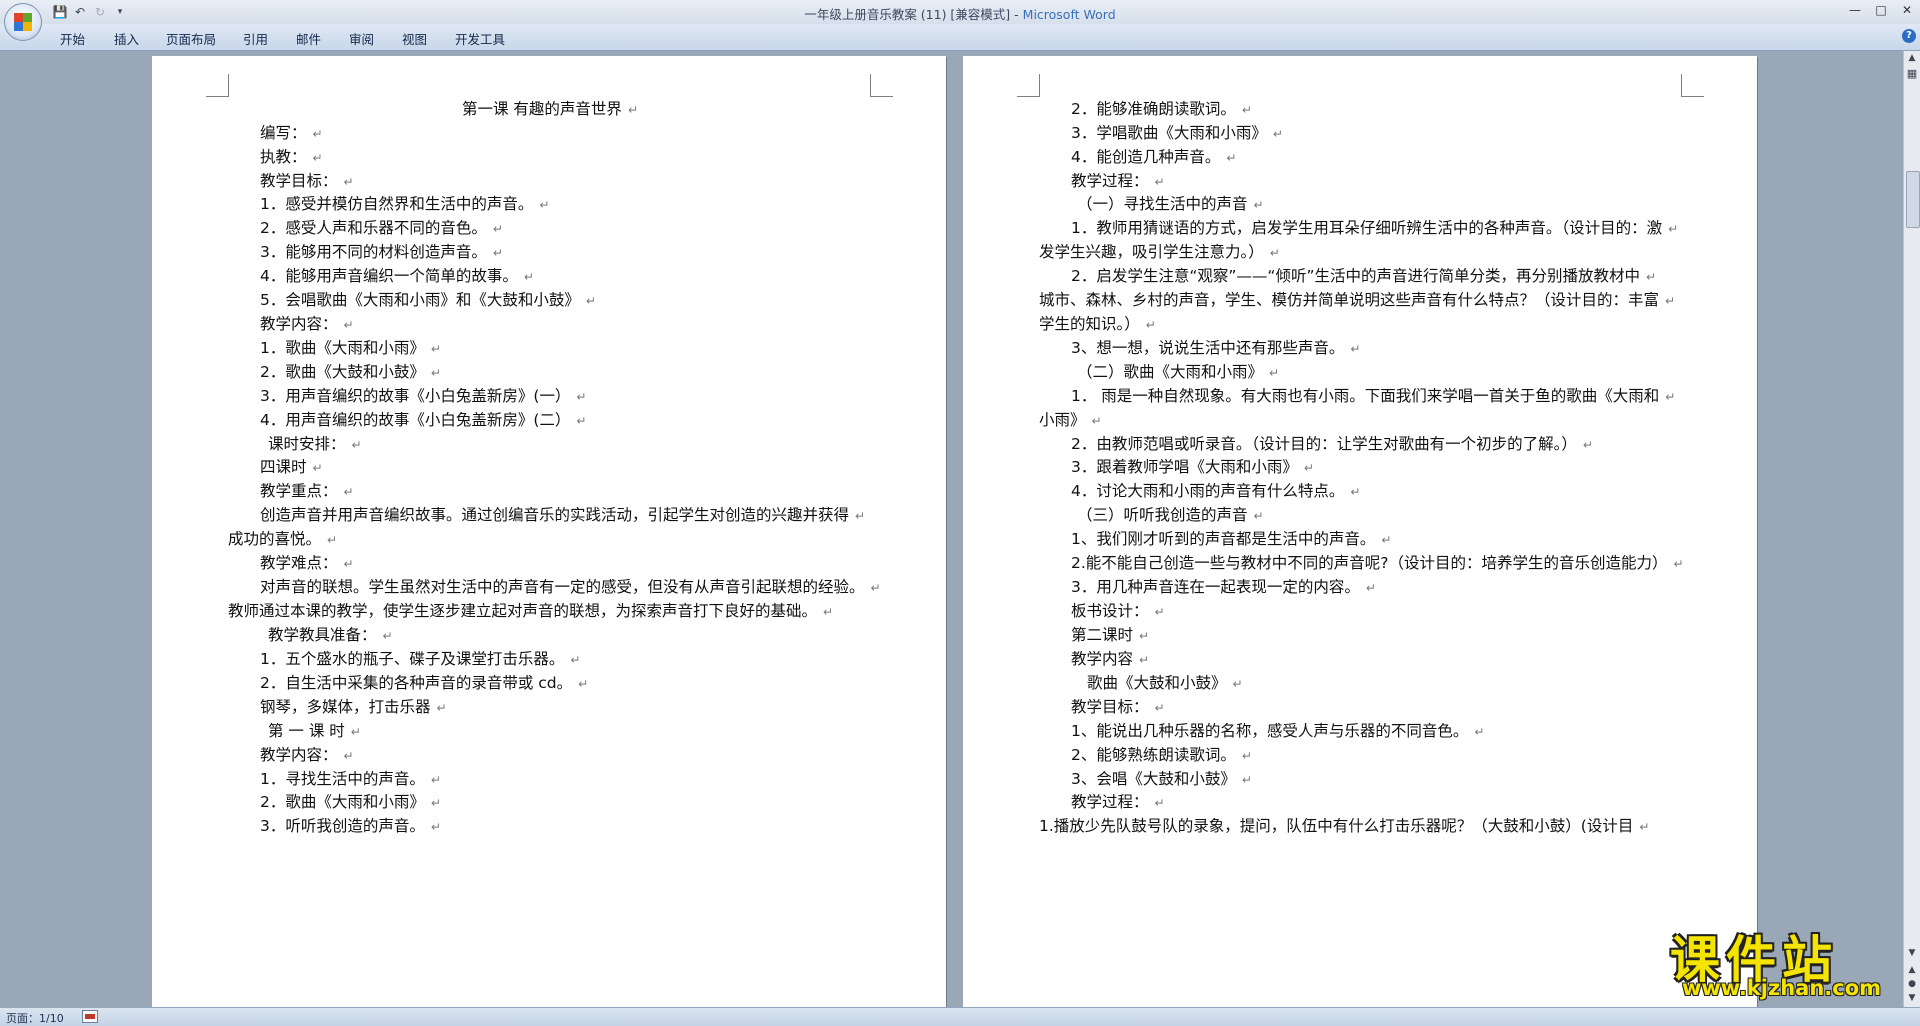  I want to click on text-line: 1． 雨是一种自然现象。有大雨也有小雨。下面我们来学唱一首关于鱼的歌曲《大雨和 ↵, so click(1373, 396).